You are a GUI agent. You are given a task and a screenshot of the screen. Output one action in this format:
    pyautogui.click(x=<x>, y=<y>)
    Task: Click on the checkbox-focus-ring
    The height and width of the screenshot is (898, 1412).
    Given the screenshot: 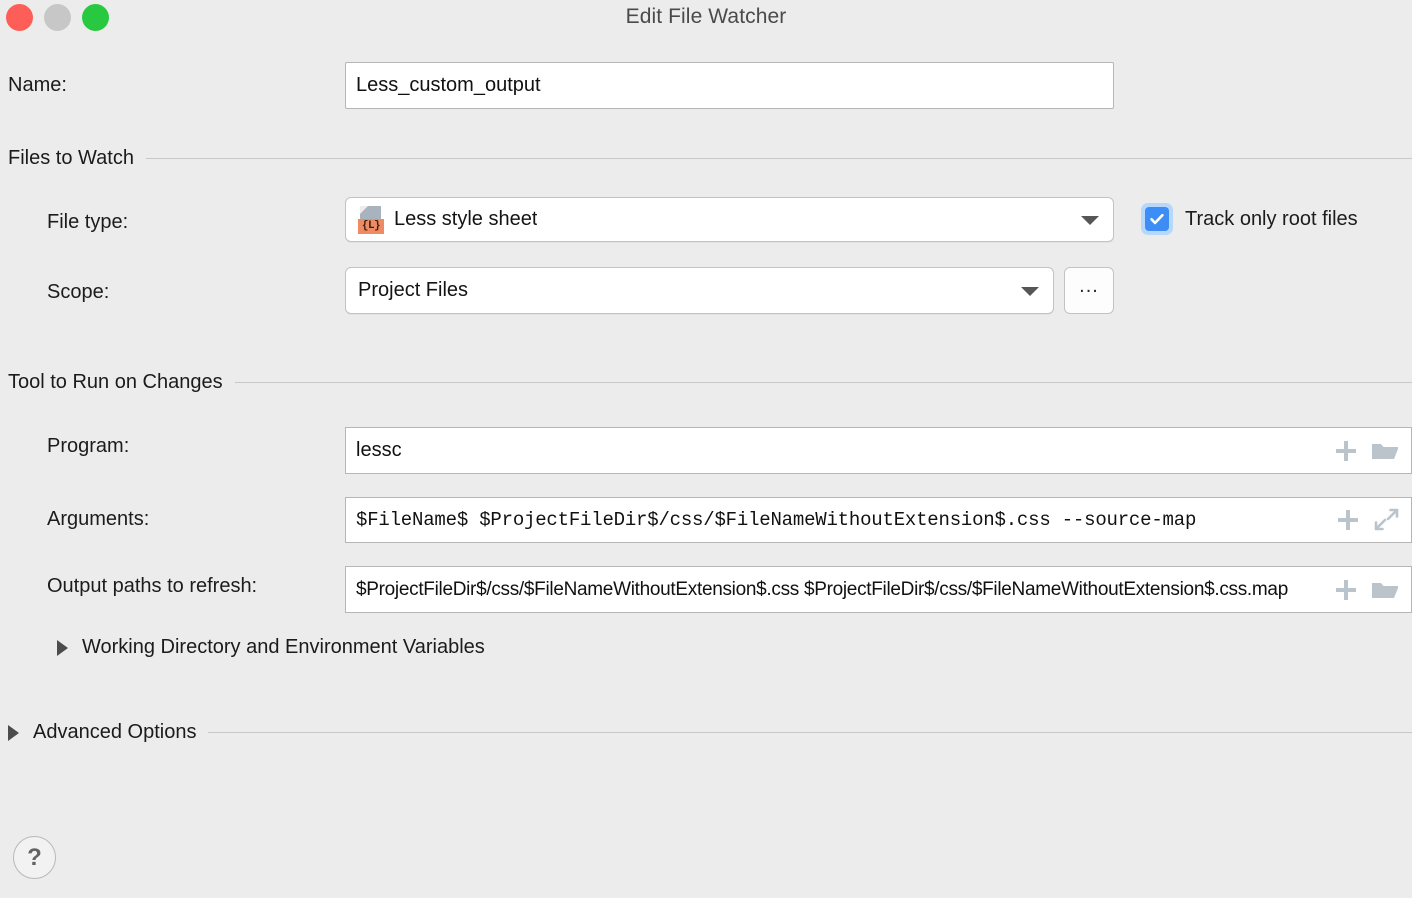 What is the action you would take?
    pyautogui.click(x=1157, y=219)
    